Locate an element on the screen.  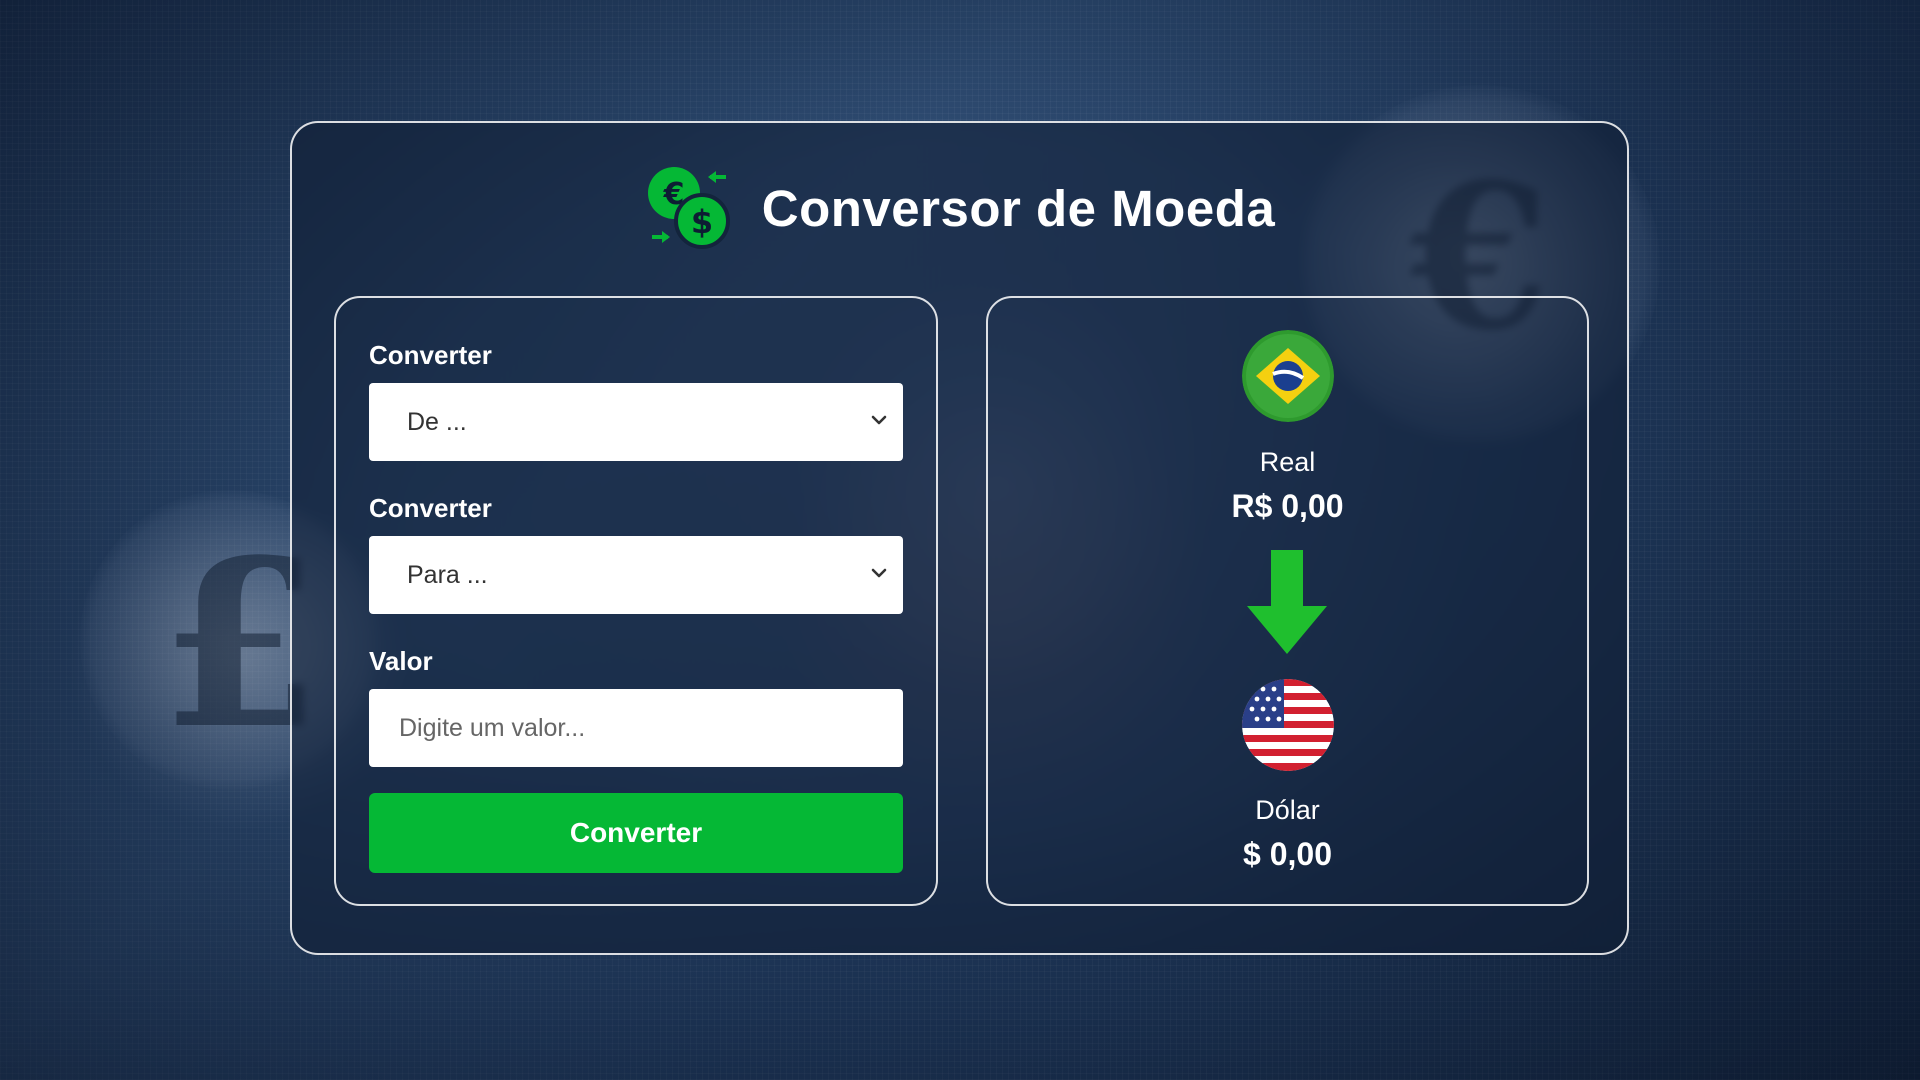
source-currency-value: R$ 0,00 is located at coordinates (1287, 506).